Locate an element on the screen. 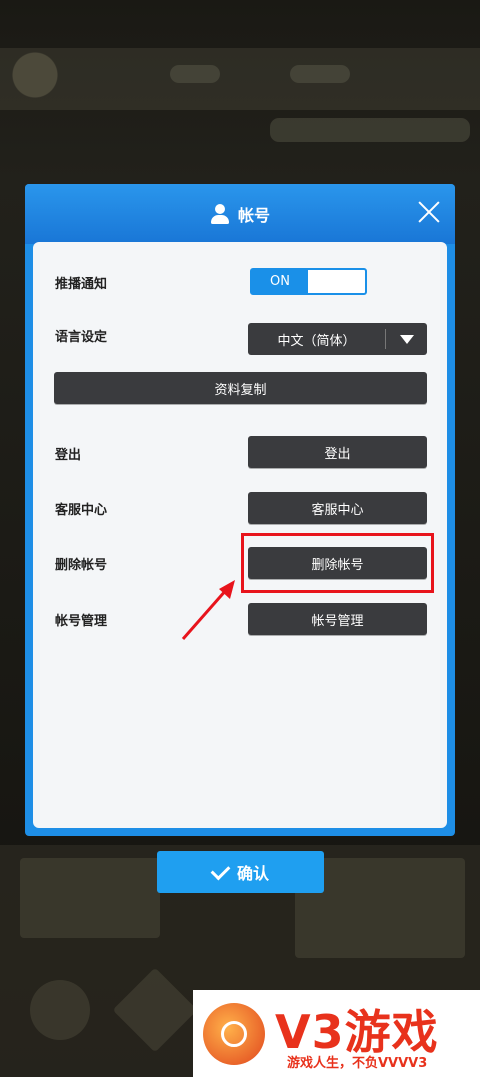 This screenshot has height=1077, width=480. language-label: 语言设定 is located at coordinates (81, 337).